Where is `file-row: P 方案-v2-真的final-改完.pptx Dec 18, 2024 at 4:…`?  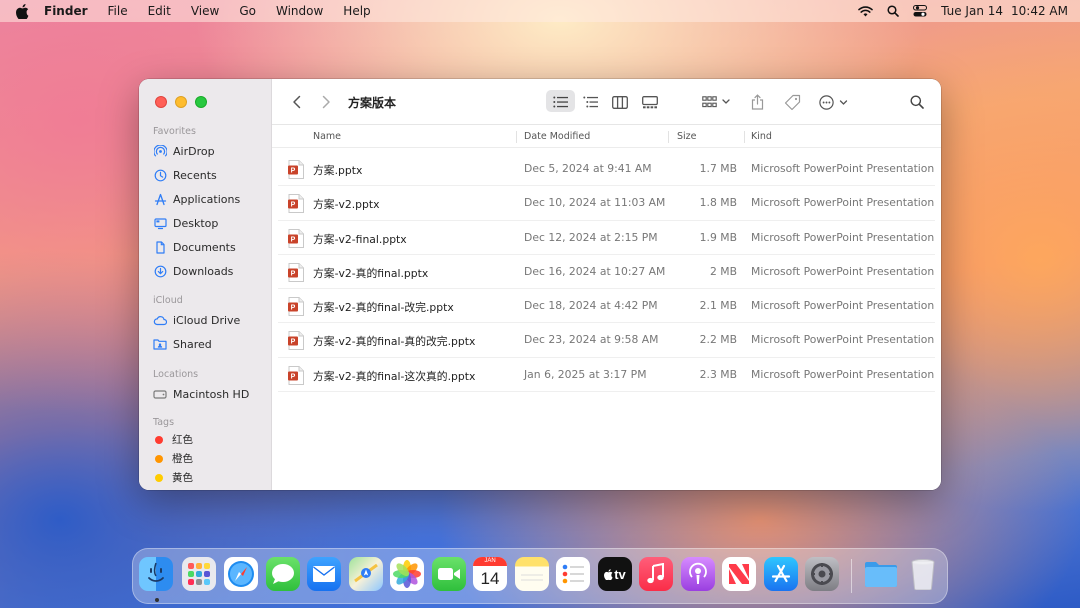
file-row: P 方案-v2-真的final-改完.pptx Dec 18, 2024 at 4:… is located at coordinates (606, 306).